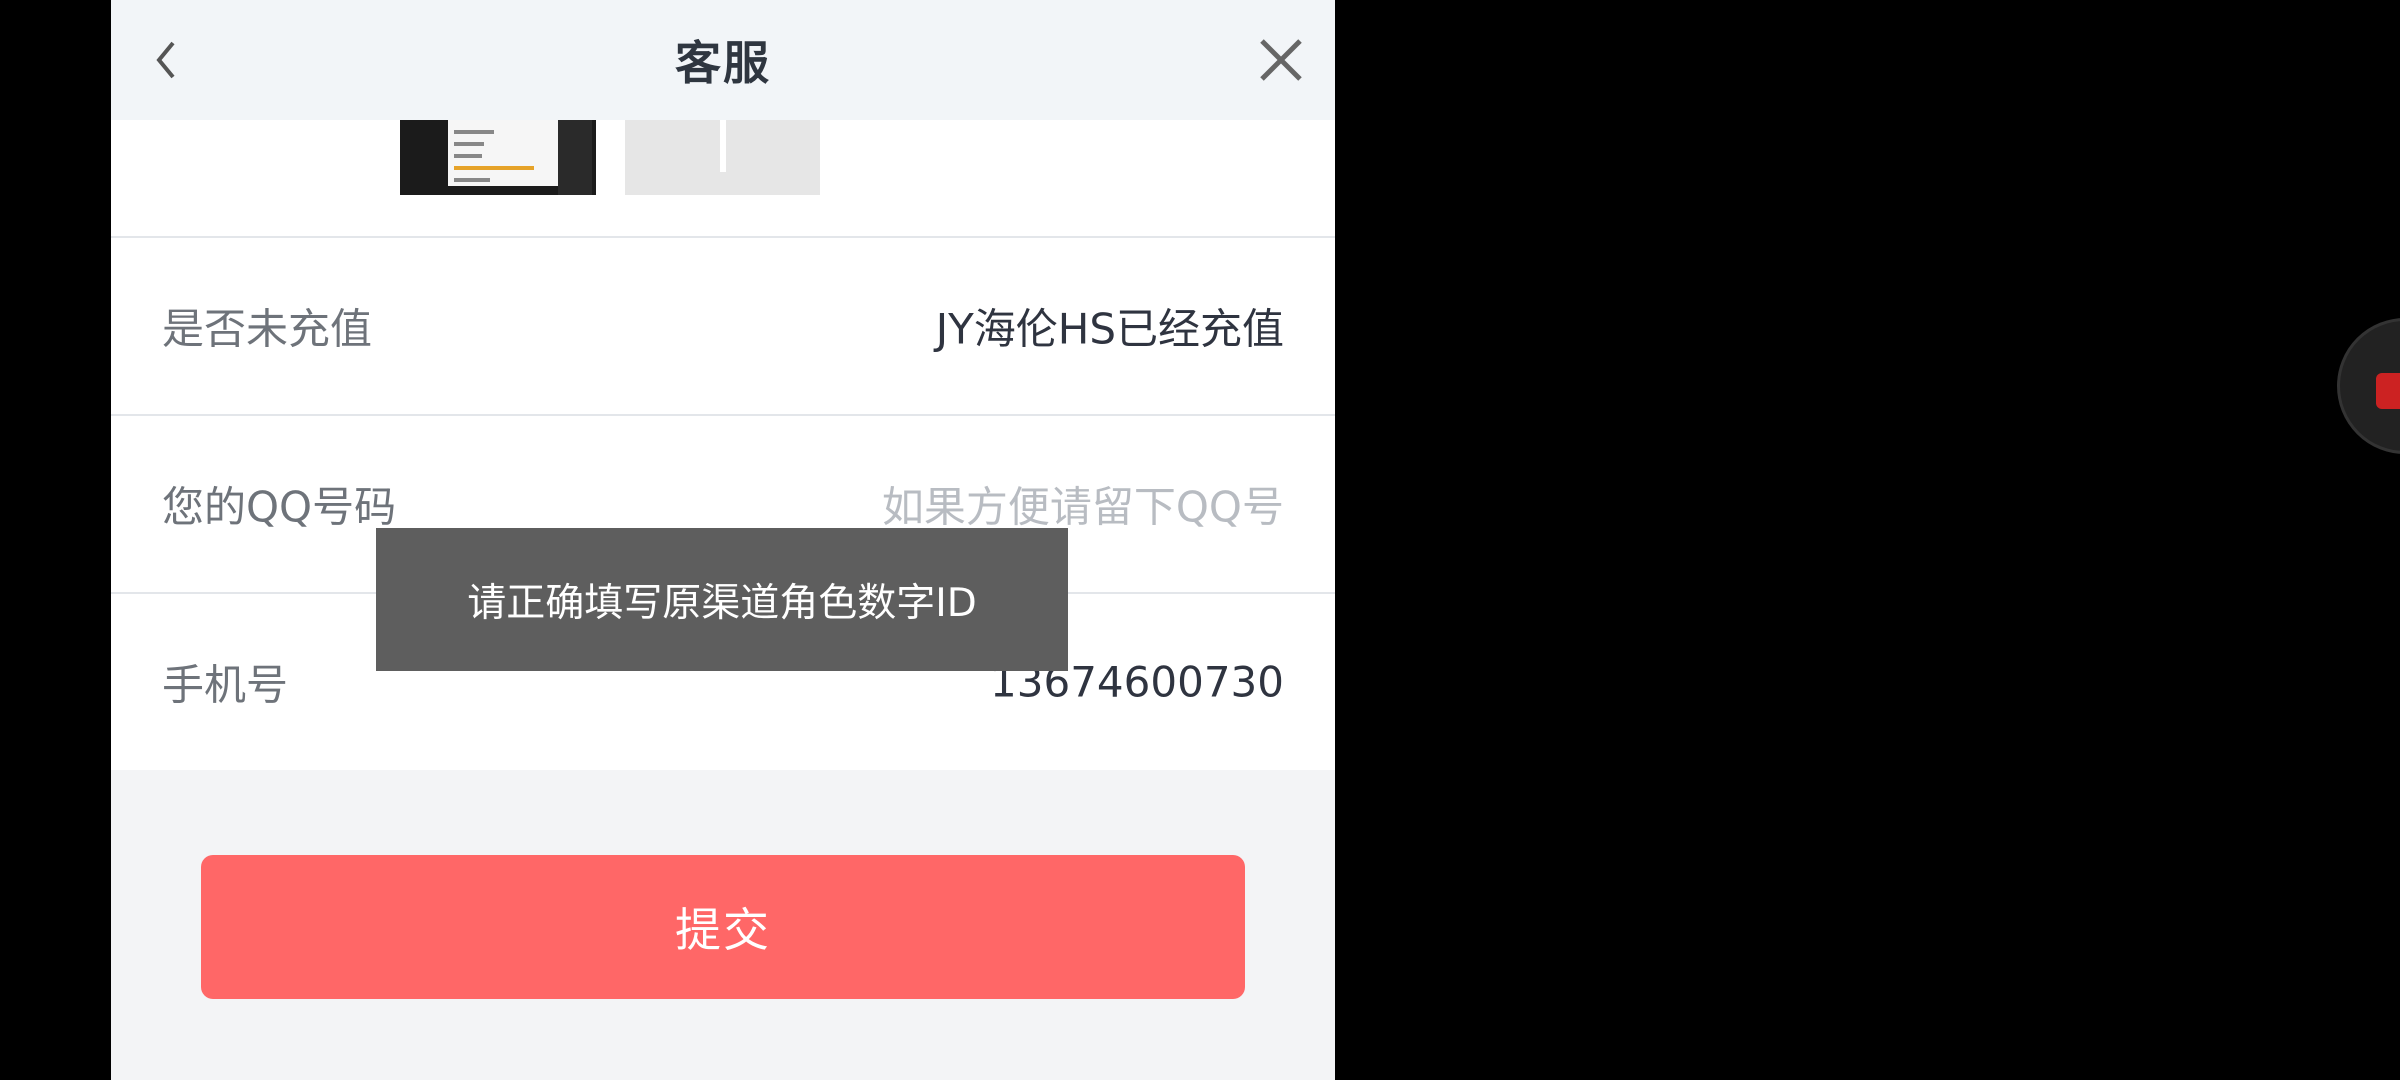 The image size is (2400, 1080). I want to click on screenshot-thumbnail, so click(498, 157).